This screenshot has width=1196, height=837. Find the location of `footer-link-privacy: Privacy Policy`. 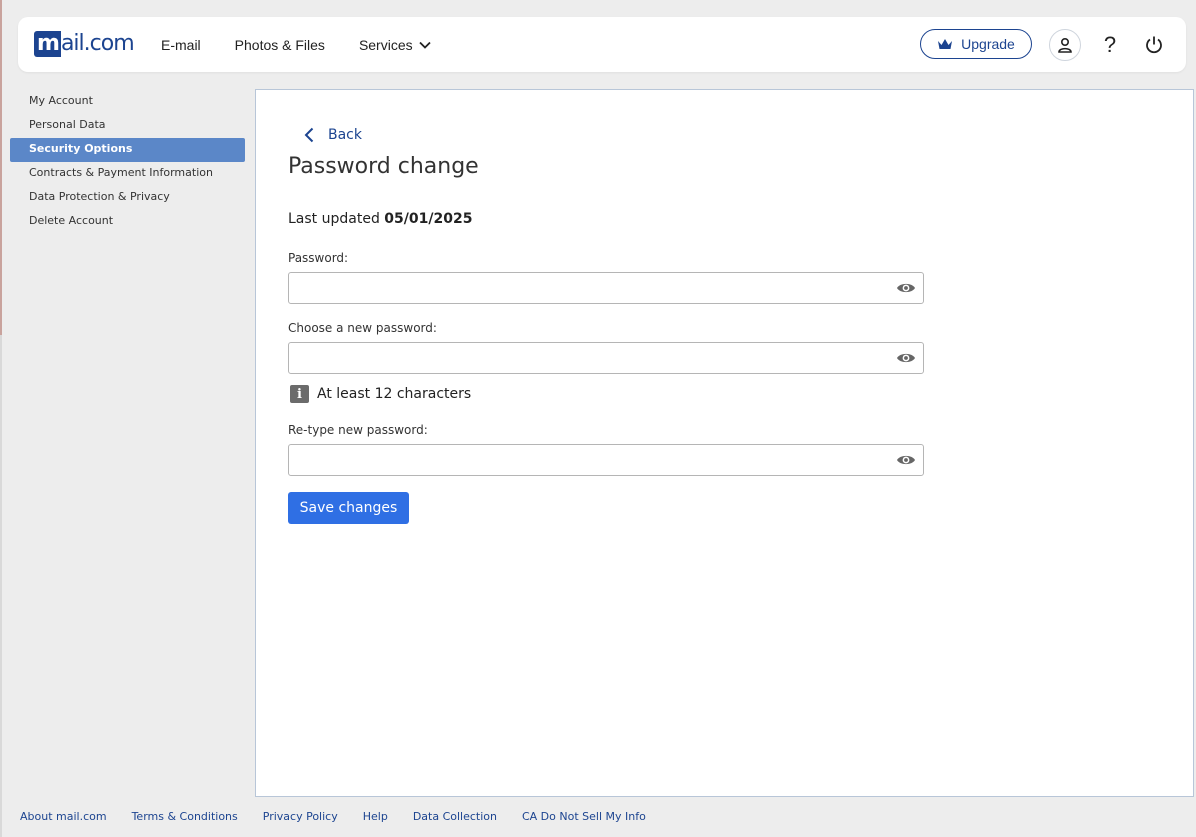

footer-link-privacy: Privacy Policy is located at coordinates (300, 816).